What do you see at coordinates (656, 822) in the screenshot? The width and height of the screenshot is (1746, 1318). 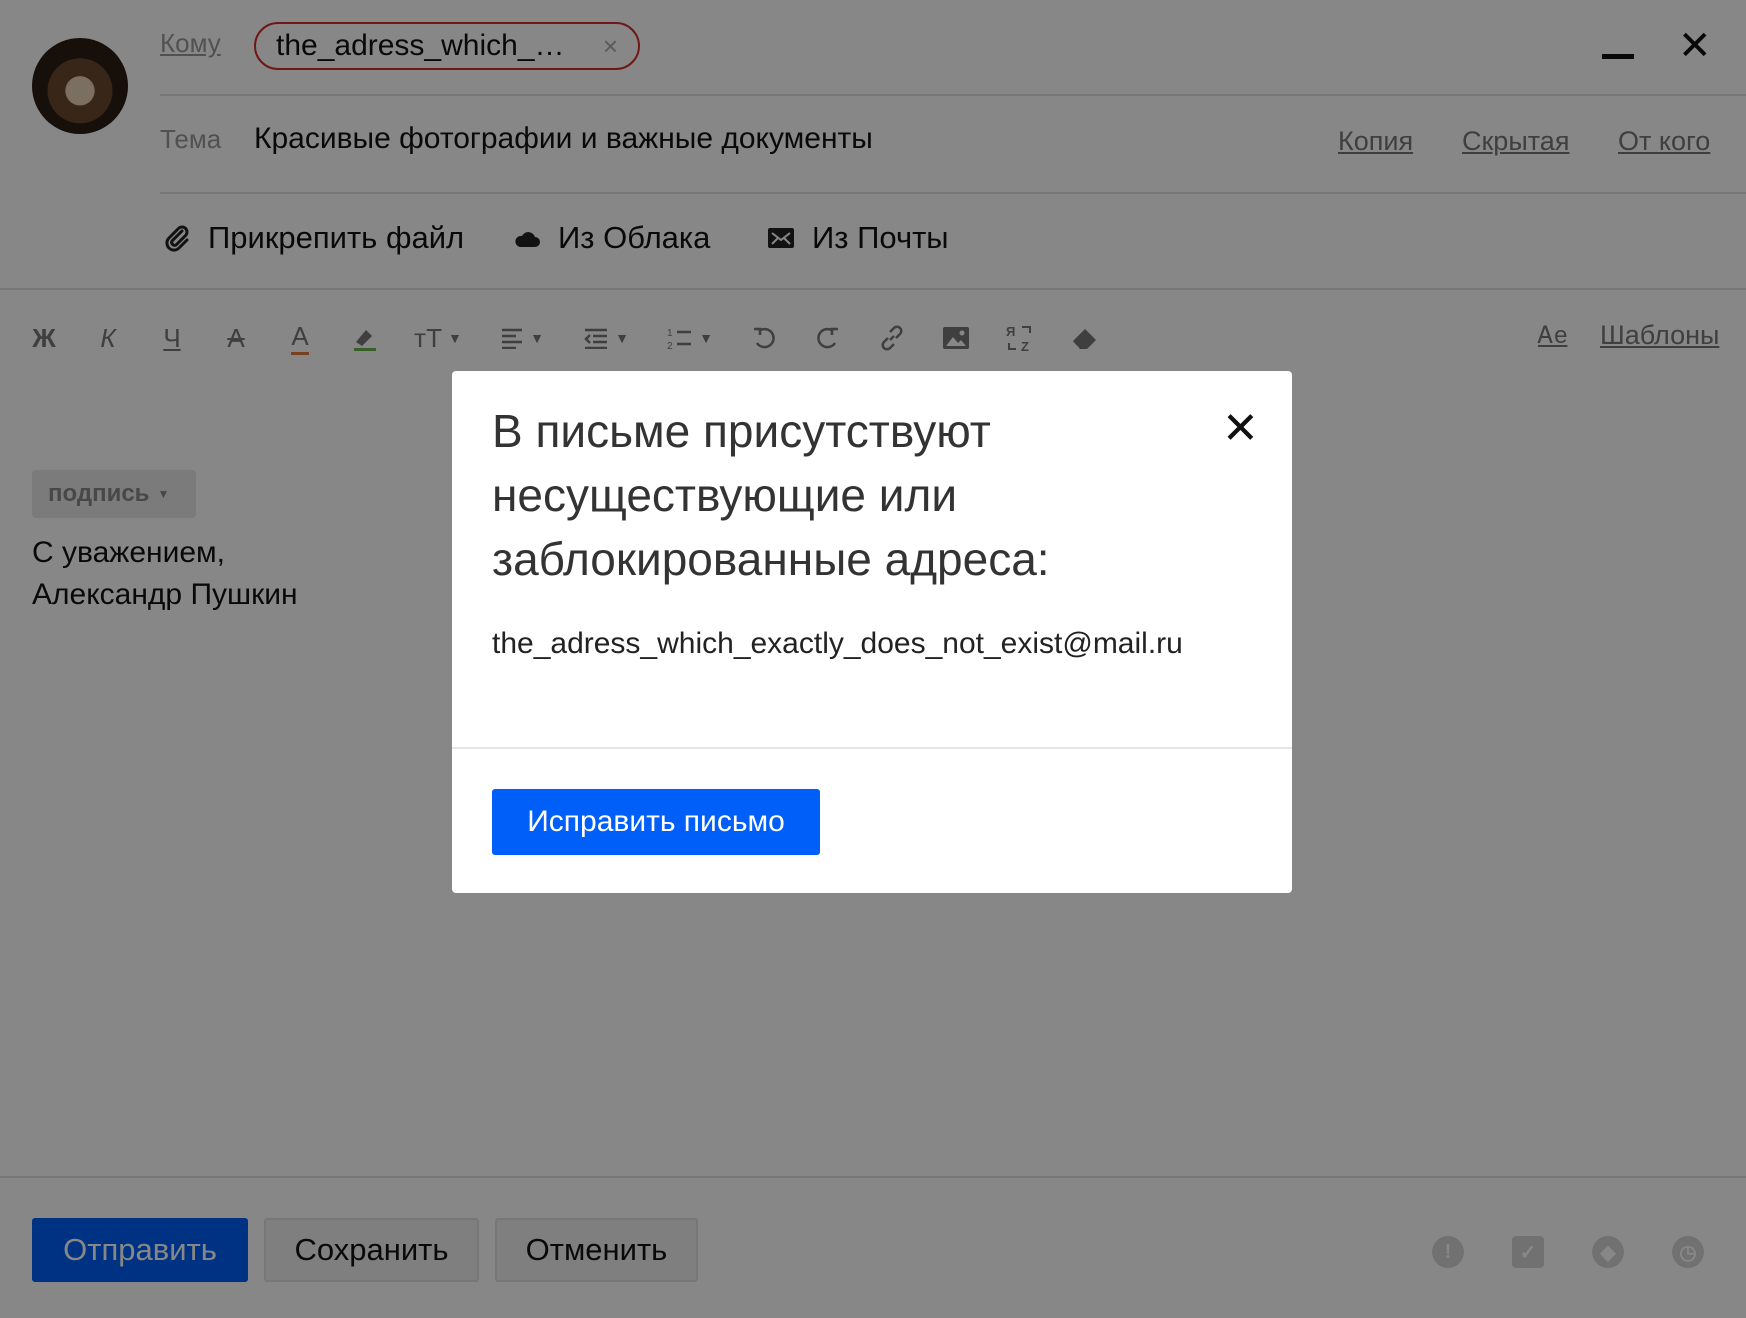 I see `fix-letter-button: Исправить письмо` at bounding box center [656, 822].